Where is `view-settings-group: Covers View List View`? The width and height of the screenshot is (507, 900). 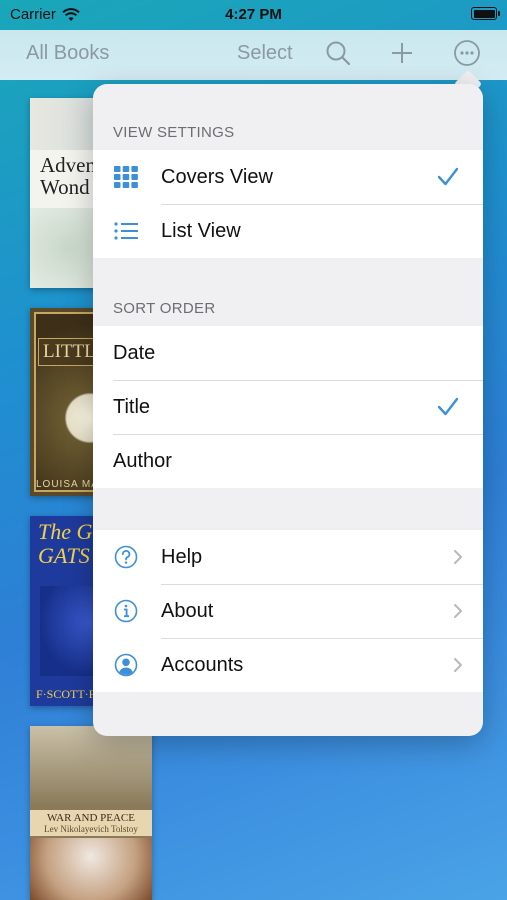 view-settings-group: Covers View List View is located at coordinates (288, 204).